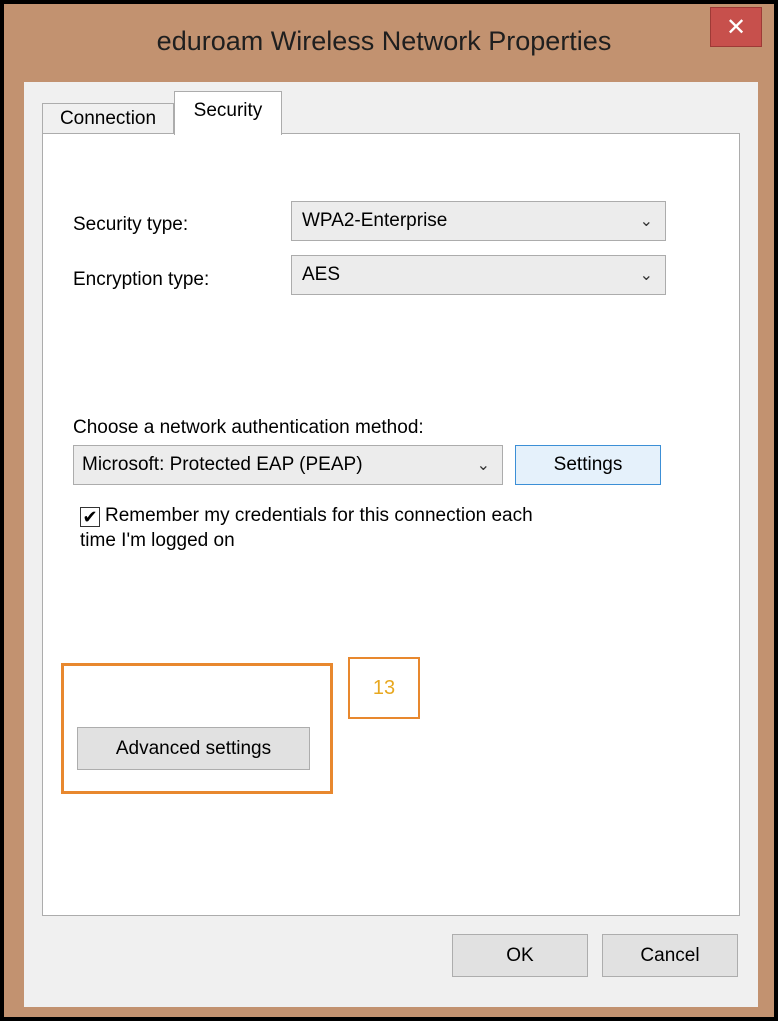  I want to click on security-type-value: WPA2-Enterprise, so click(375, 220).